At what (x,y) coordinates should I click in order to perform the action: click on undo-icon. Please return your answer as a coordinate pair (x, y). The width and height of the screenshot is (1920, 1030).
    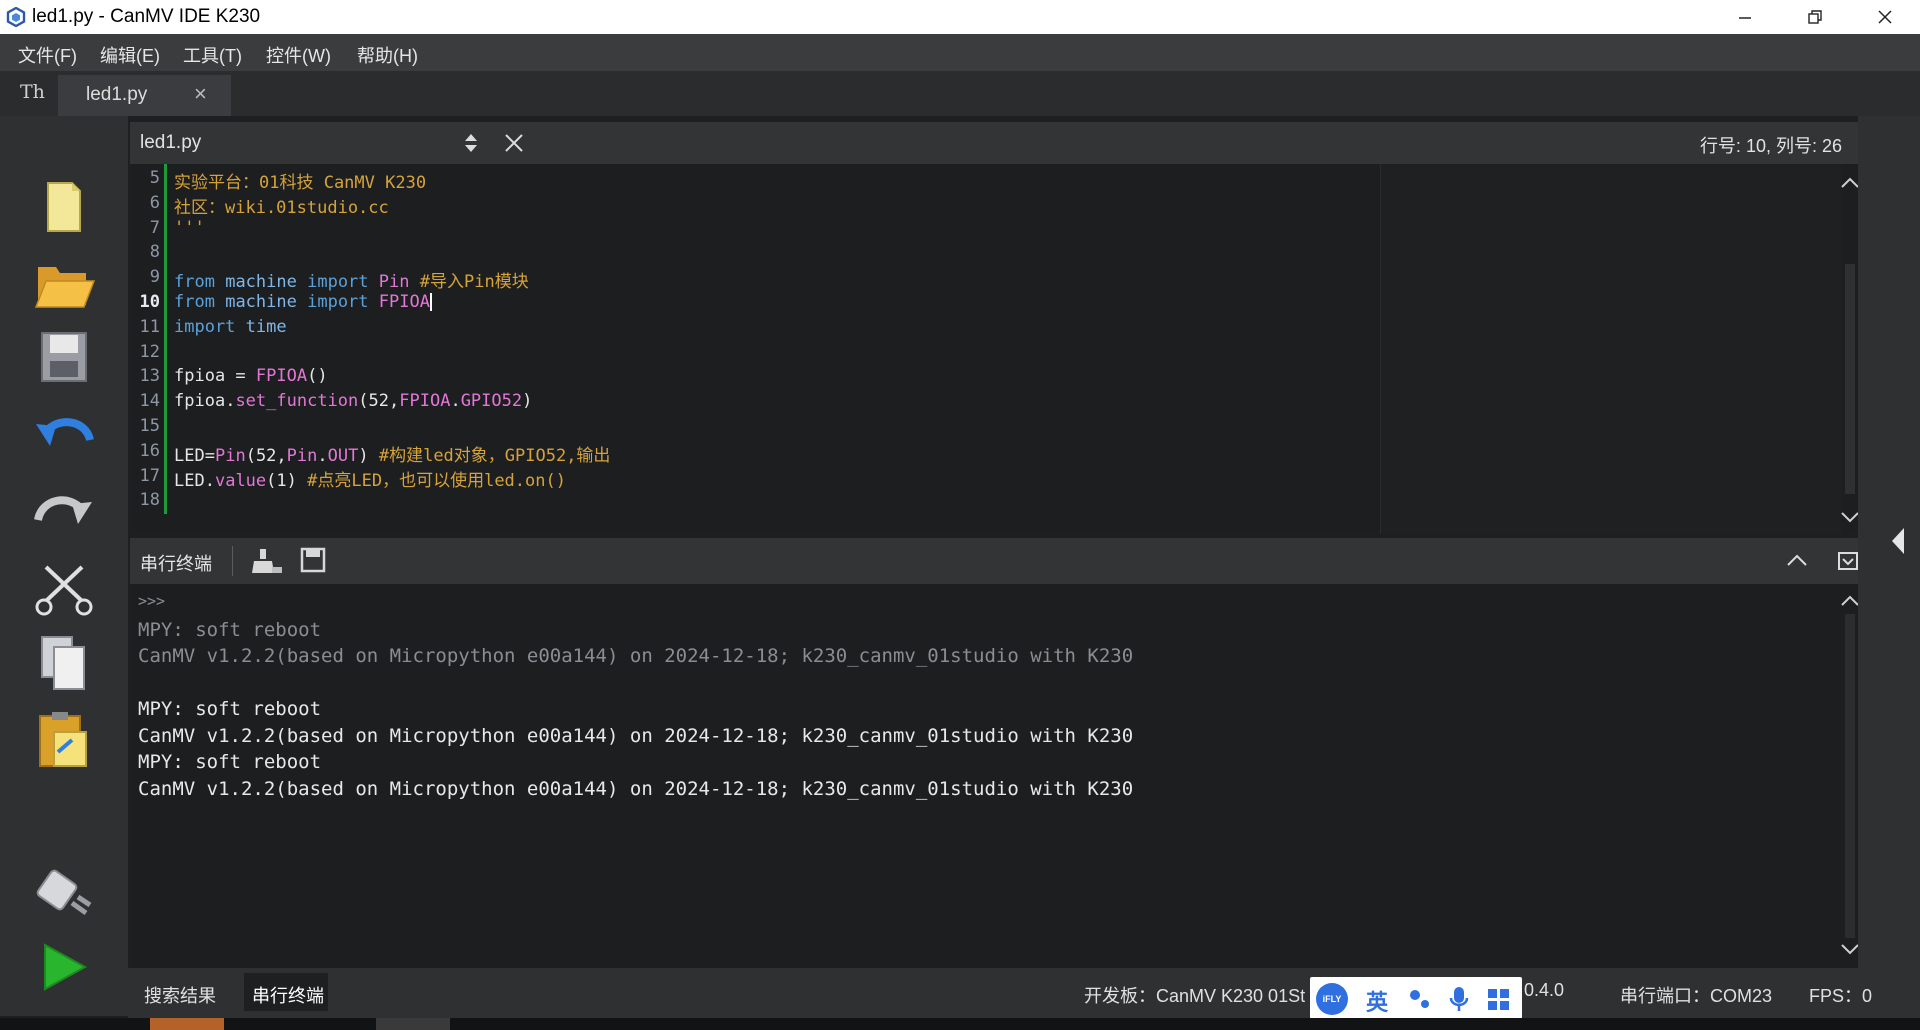
    Looking at the image, I should click on (65, 432).